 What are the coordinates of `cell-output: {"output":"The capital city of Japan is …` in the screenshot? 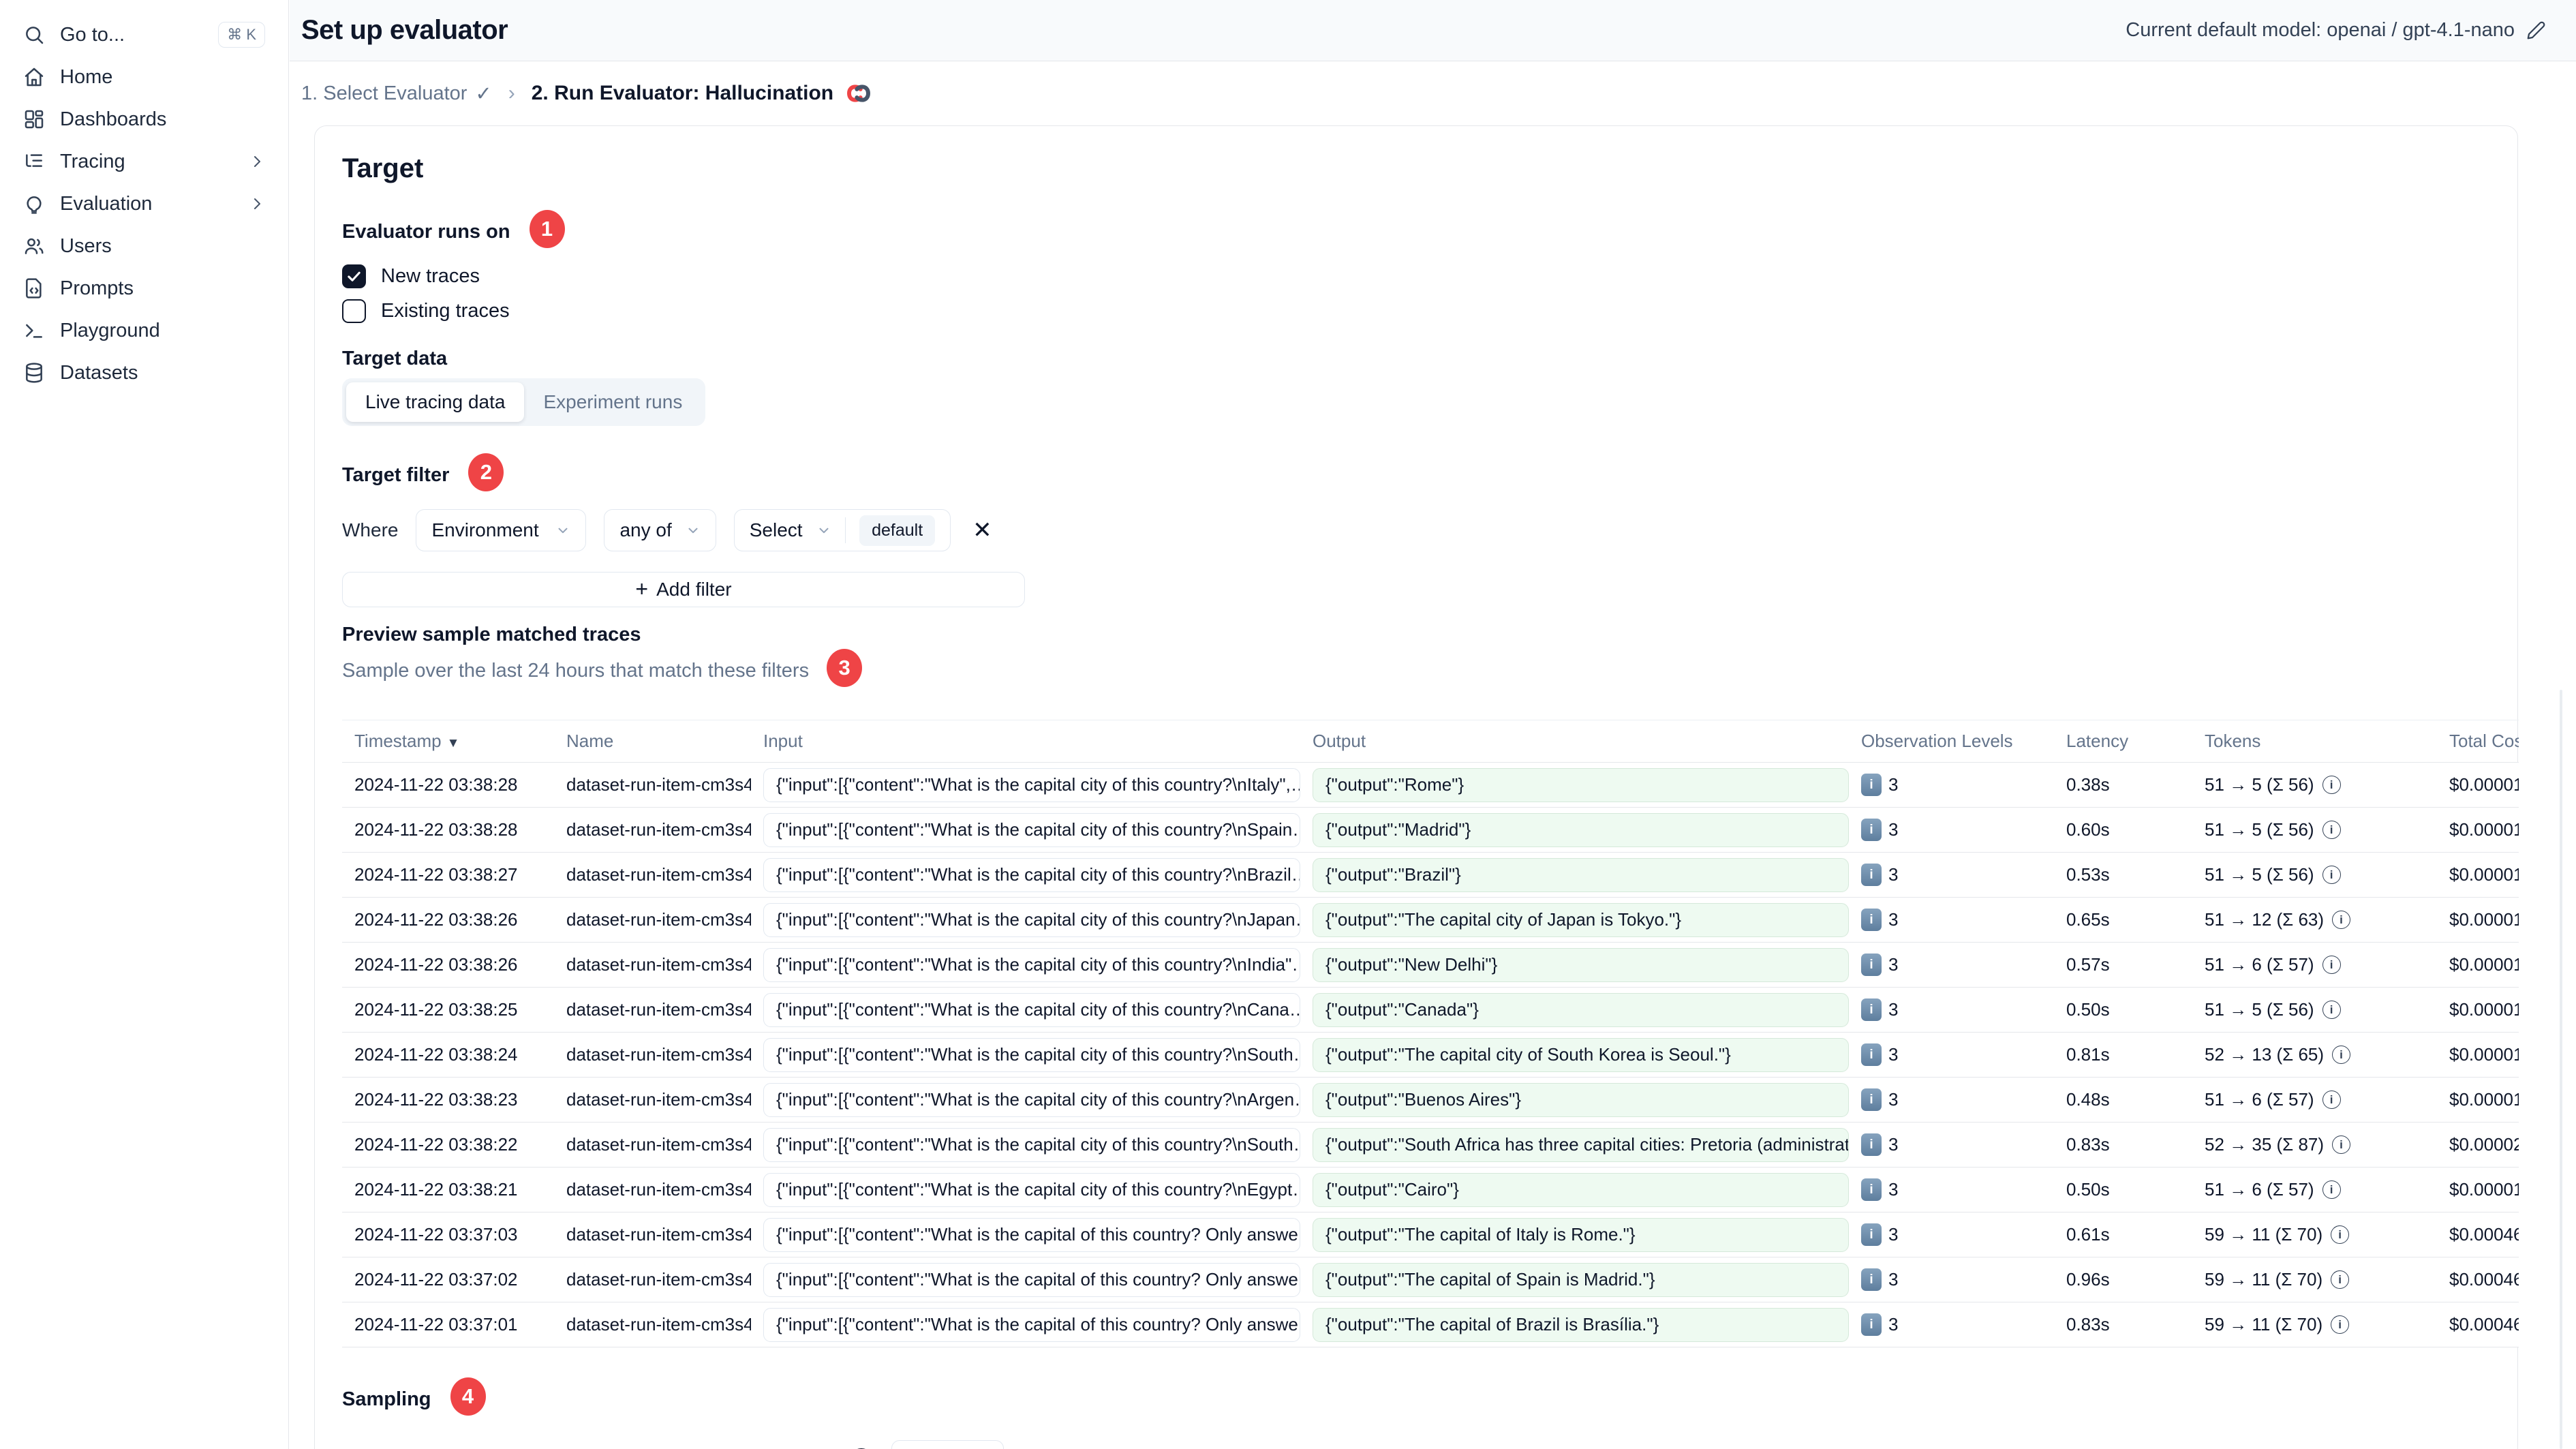 It's located at (1575, 919).